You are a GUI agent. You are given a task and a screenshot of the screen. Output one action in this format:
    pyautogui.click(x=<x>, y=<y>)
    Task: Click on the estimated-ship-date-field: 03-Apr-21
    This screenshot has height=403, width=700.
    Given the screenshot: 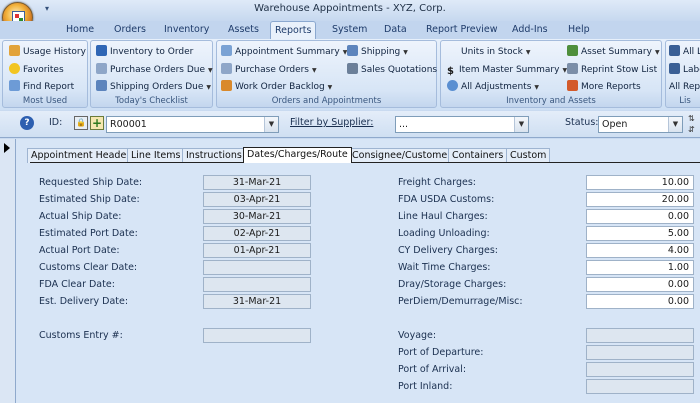 What is the action you would take?
    pyautogui.click(x=257, y=199)
    